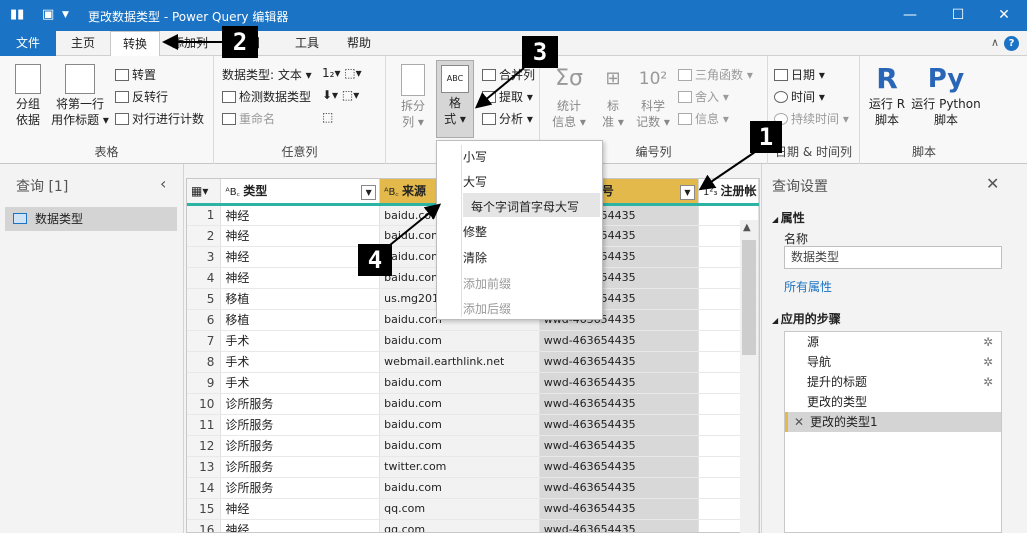  What do you see at coordinates (375, 260) in the screenshot?
I see `callout-4: 4` at bounding box center [375, 260].